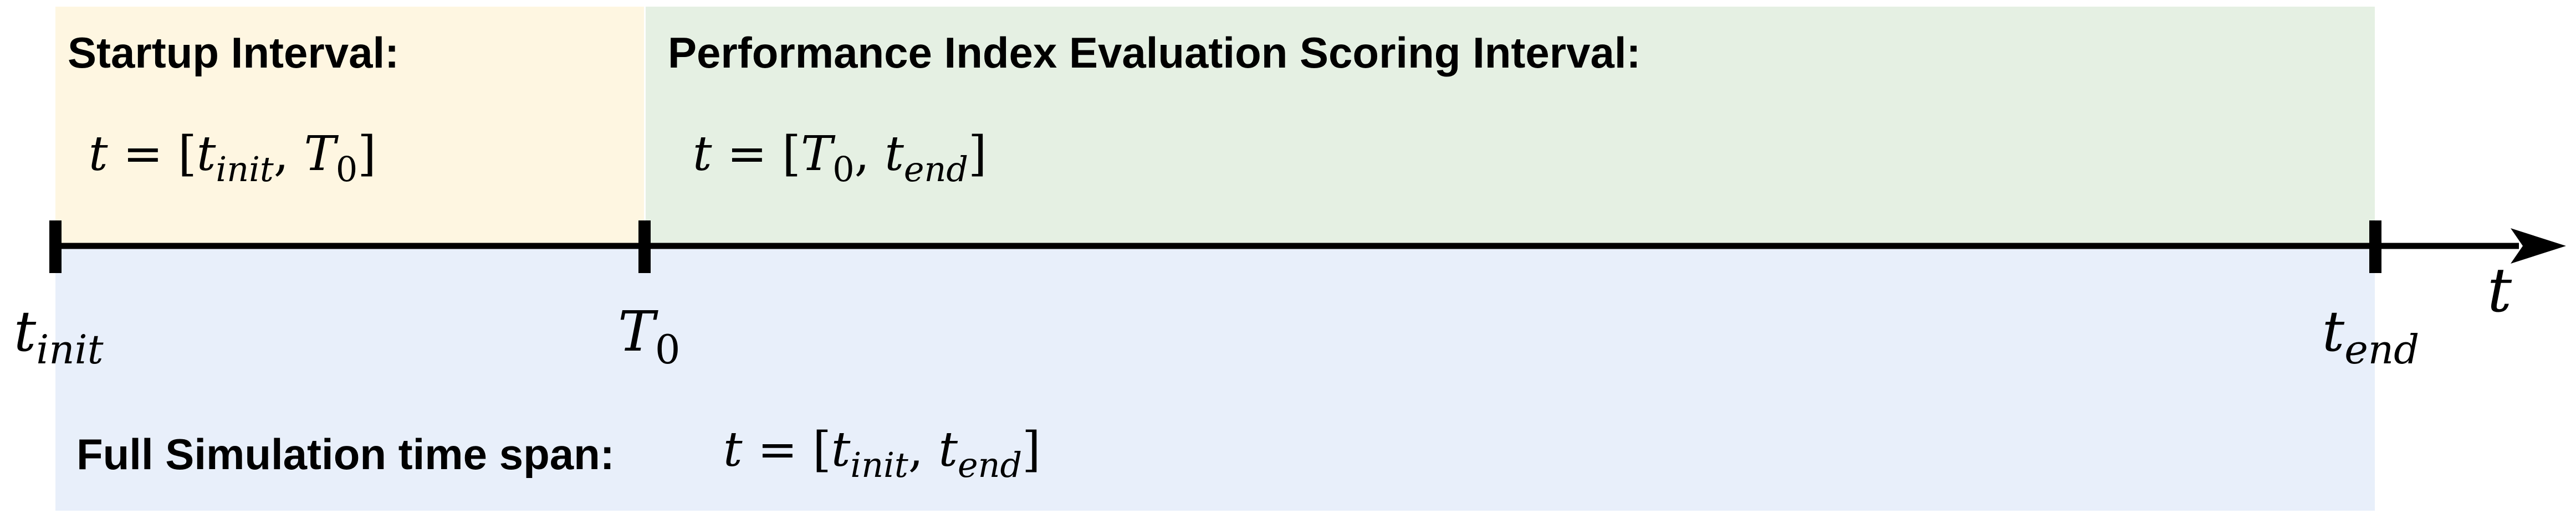  Describe the element at coordinates (2371, 336) in the screenshot. I see `tick-label-t-end: tend` at that location.